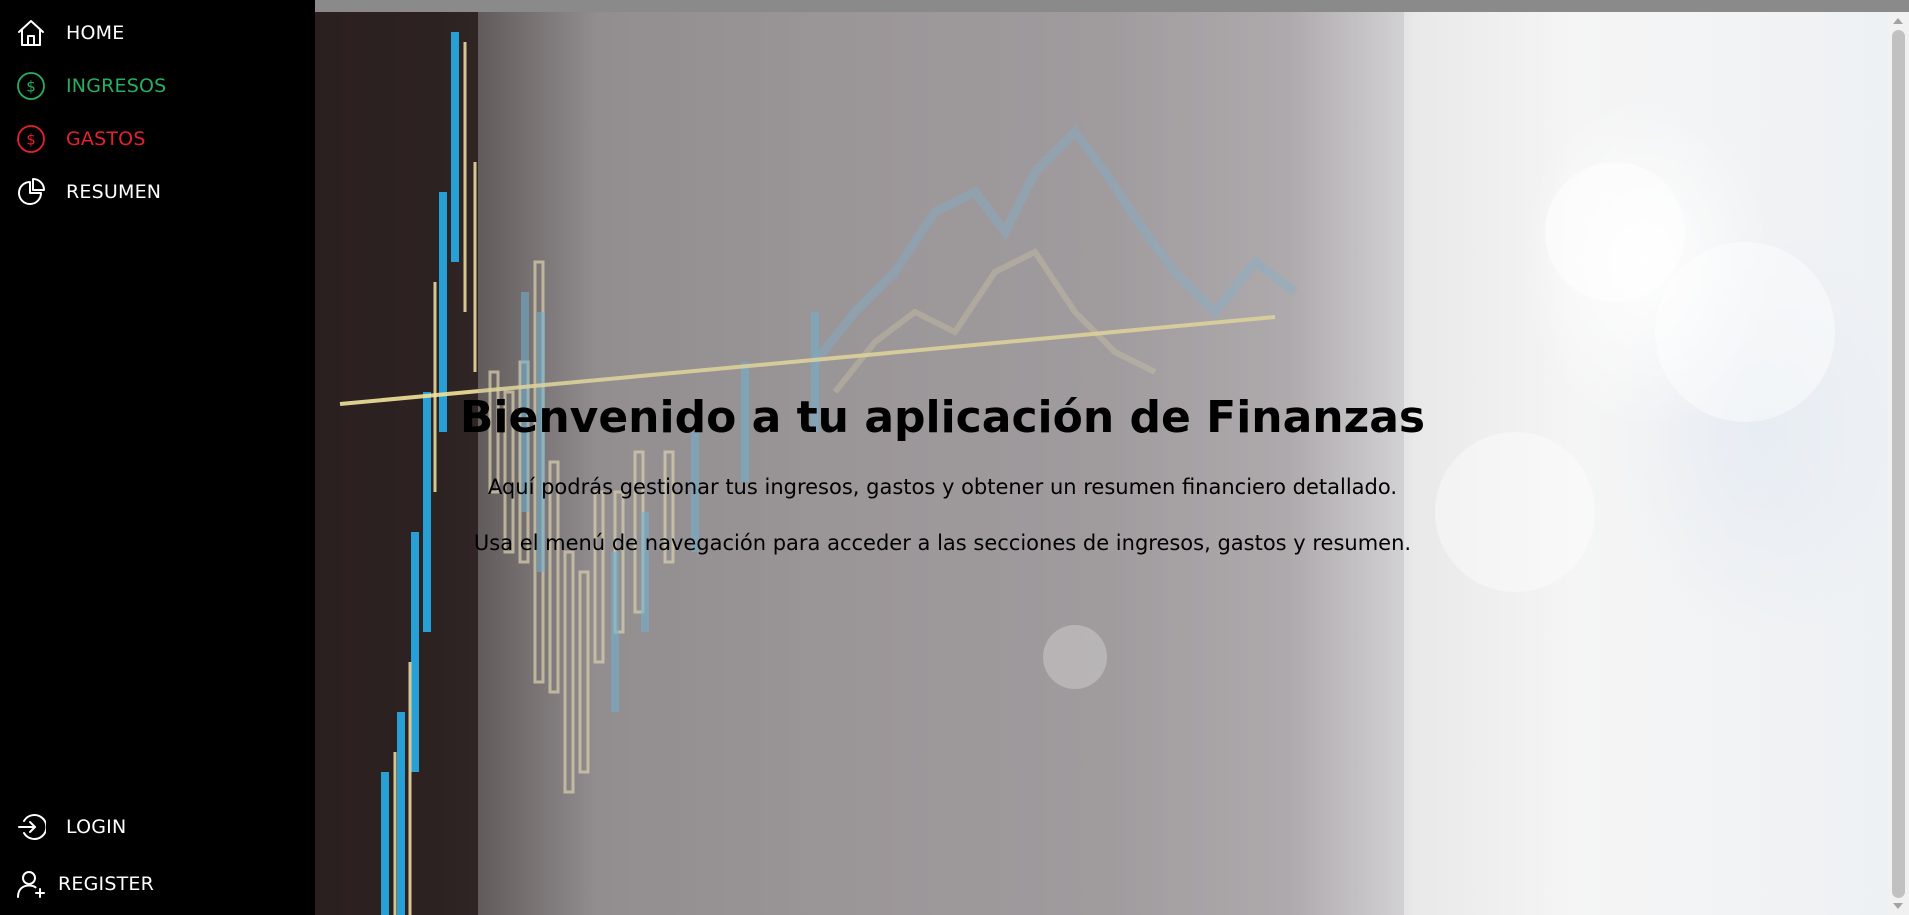  I want to click on top-strip, so click(1112, 6).